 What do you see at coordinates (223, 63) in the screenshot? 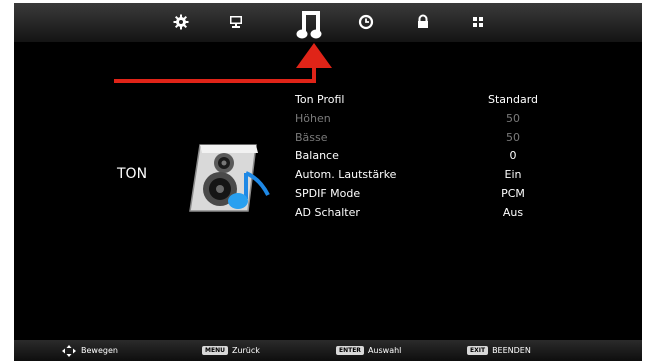
I see `red-pointer-arrow` at bounding box center [223, 63].